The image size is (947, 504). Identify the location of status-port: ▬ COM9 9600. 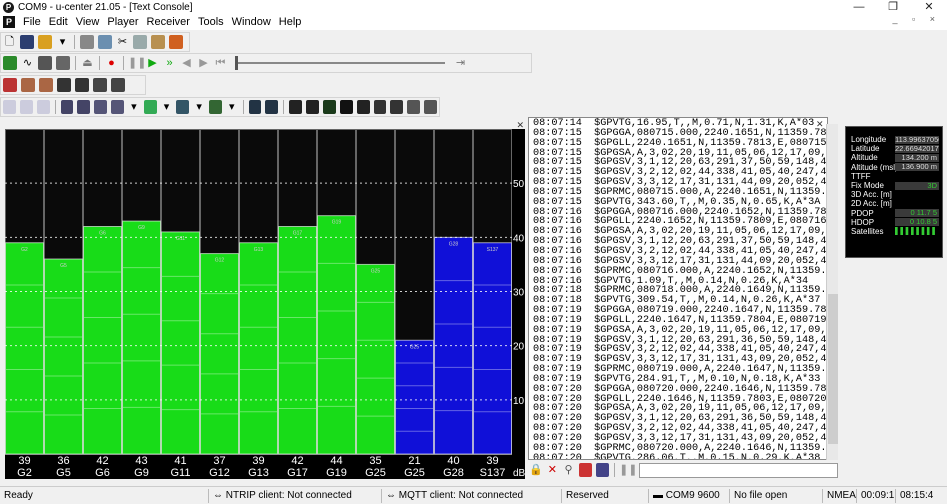
(684, 496).